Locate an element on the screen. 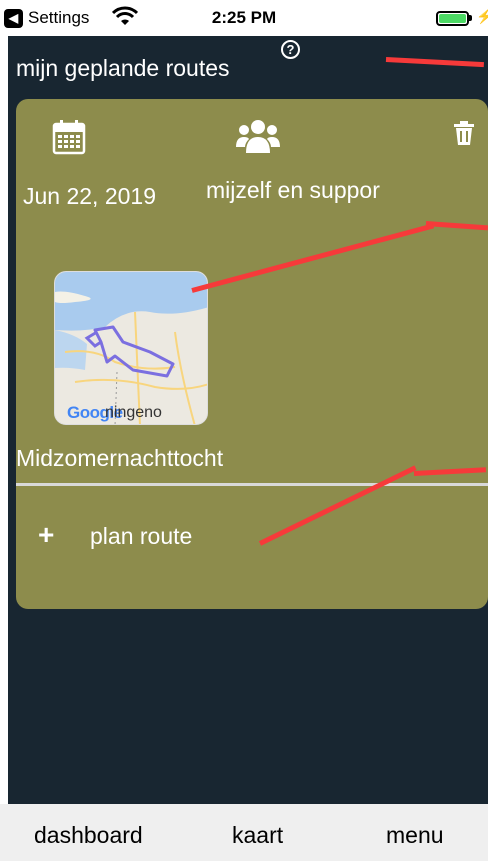  charging-icon: ⚡ is located at coordinates (482, 16).